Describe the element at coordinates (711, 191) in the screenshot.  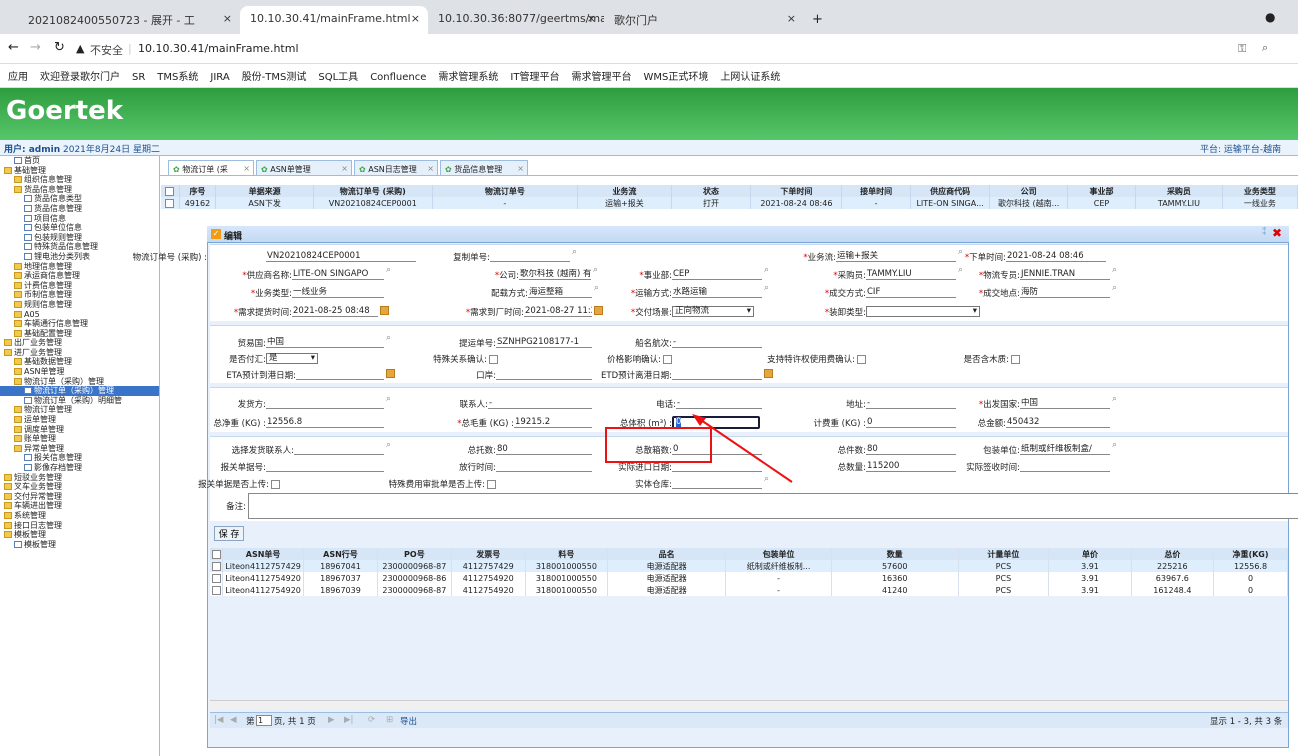
I see `grid-header-cell: 状态` at that location.